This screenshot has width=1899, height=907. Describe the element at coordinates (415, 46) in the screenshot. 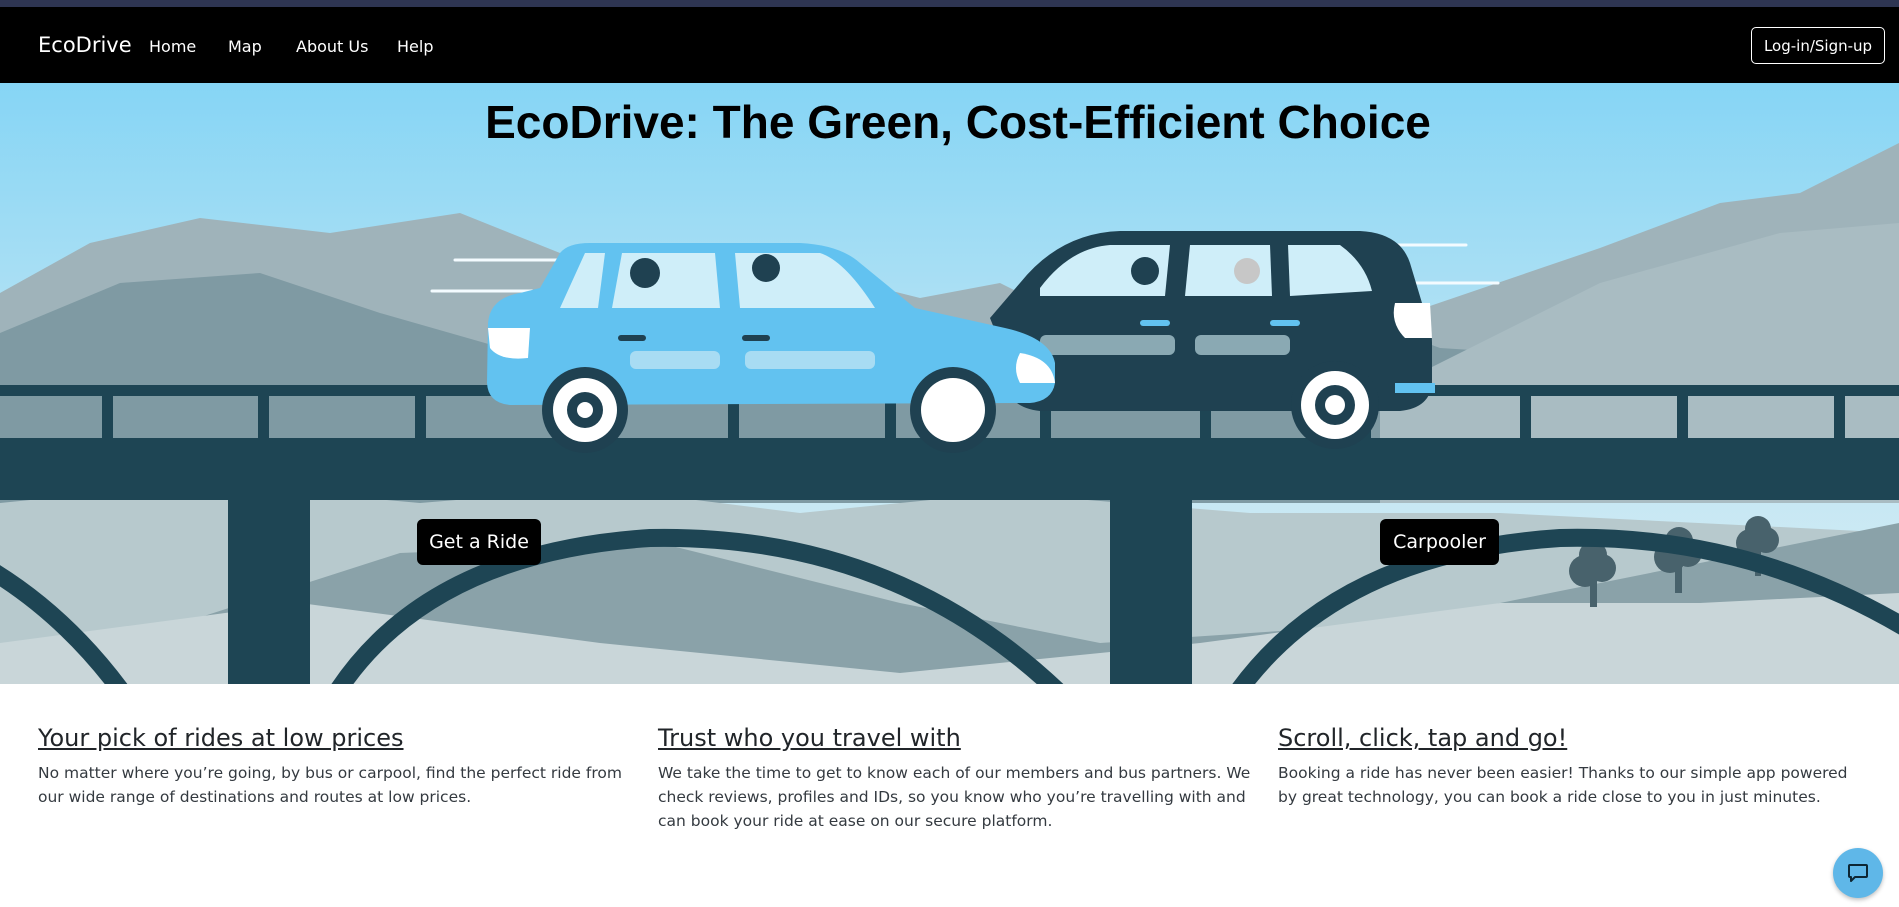

I see `nav-help: Help` at that location.